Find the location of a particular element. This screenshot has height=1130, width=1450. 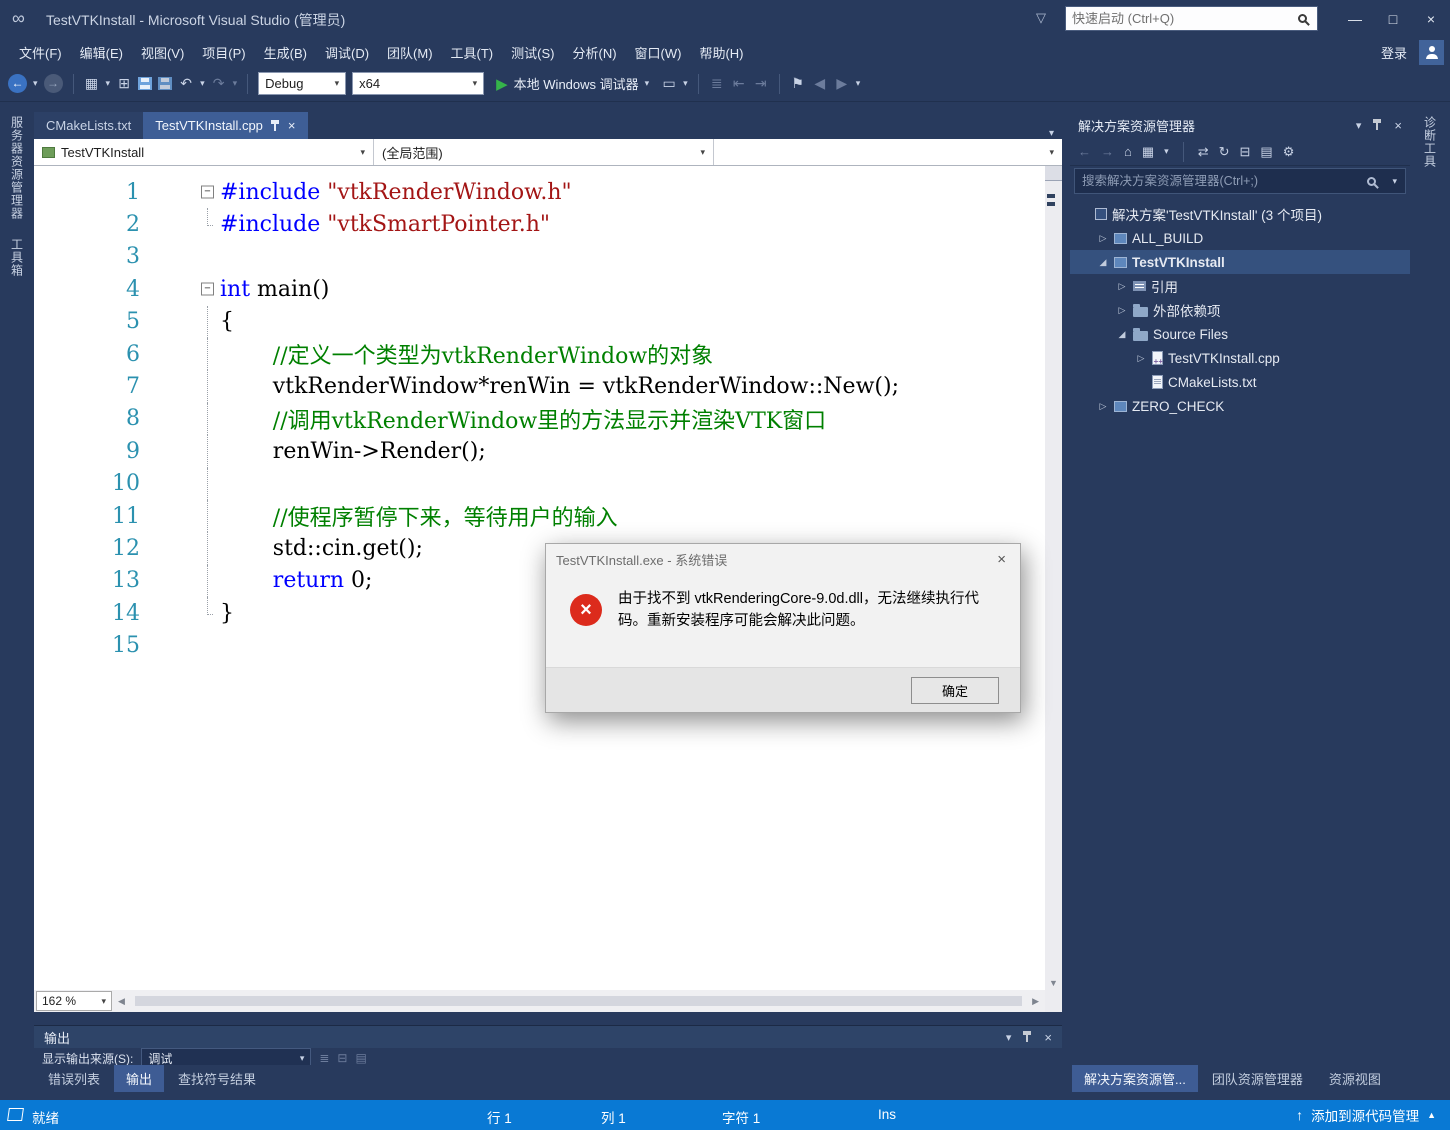

scroll-down-icon: ▼ is located at coordinates (1053, 983).